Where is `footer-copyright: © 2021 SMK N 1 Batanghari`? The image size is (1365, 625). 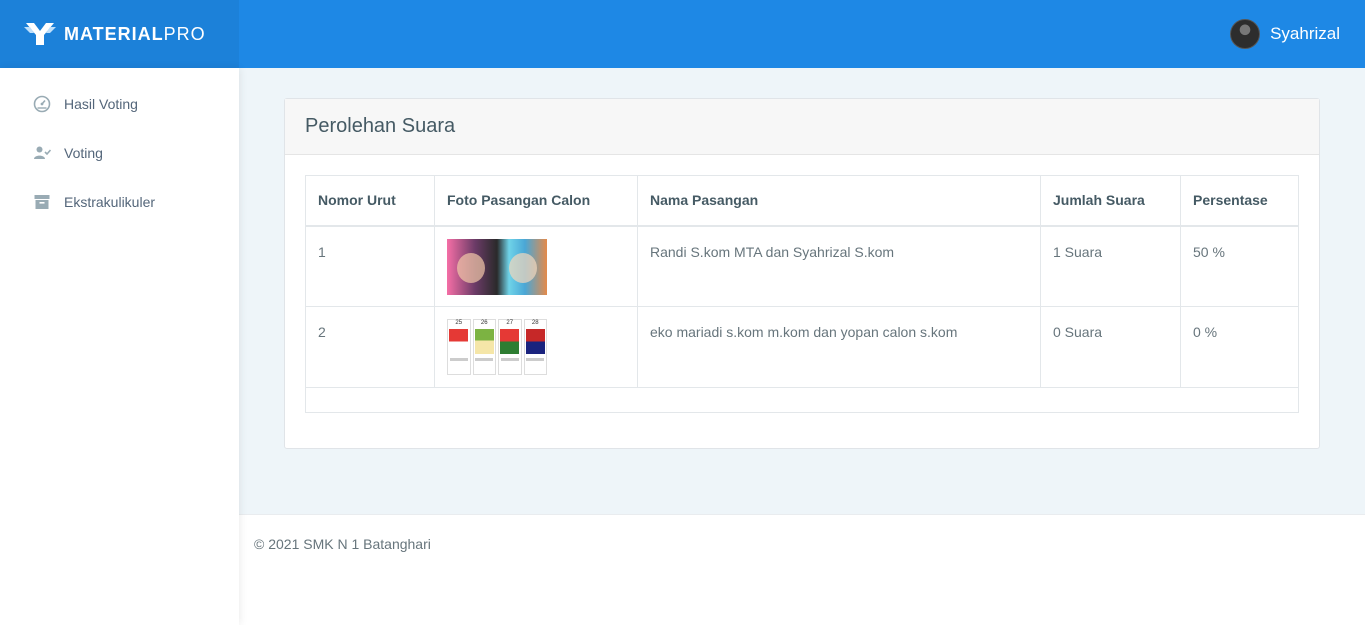
footer-copyright: © 2021 SMK N 1 Batanghari is located at coordinates (342, 544).